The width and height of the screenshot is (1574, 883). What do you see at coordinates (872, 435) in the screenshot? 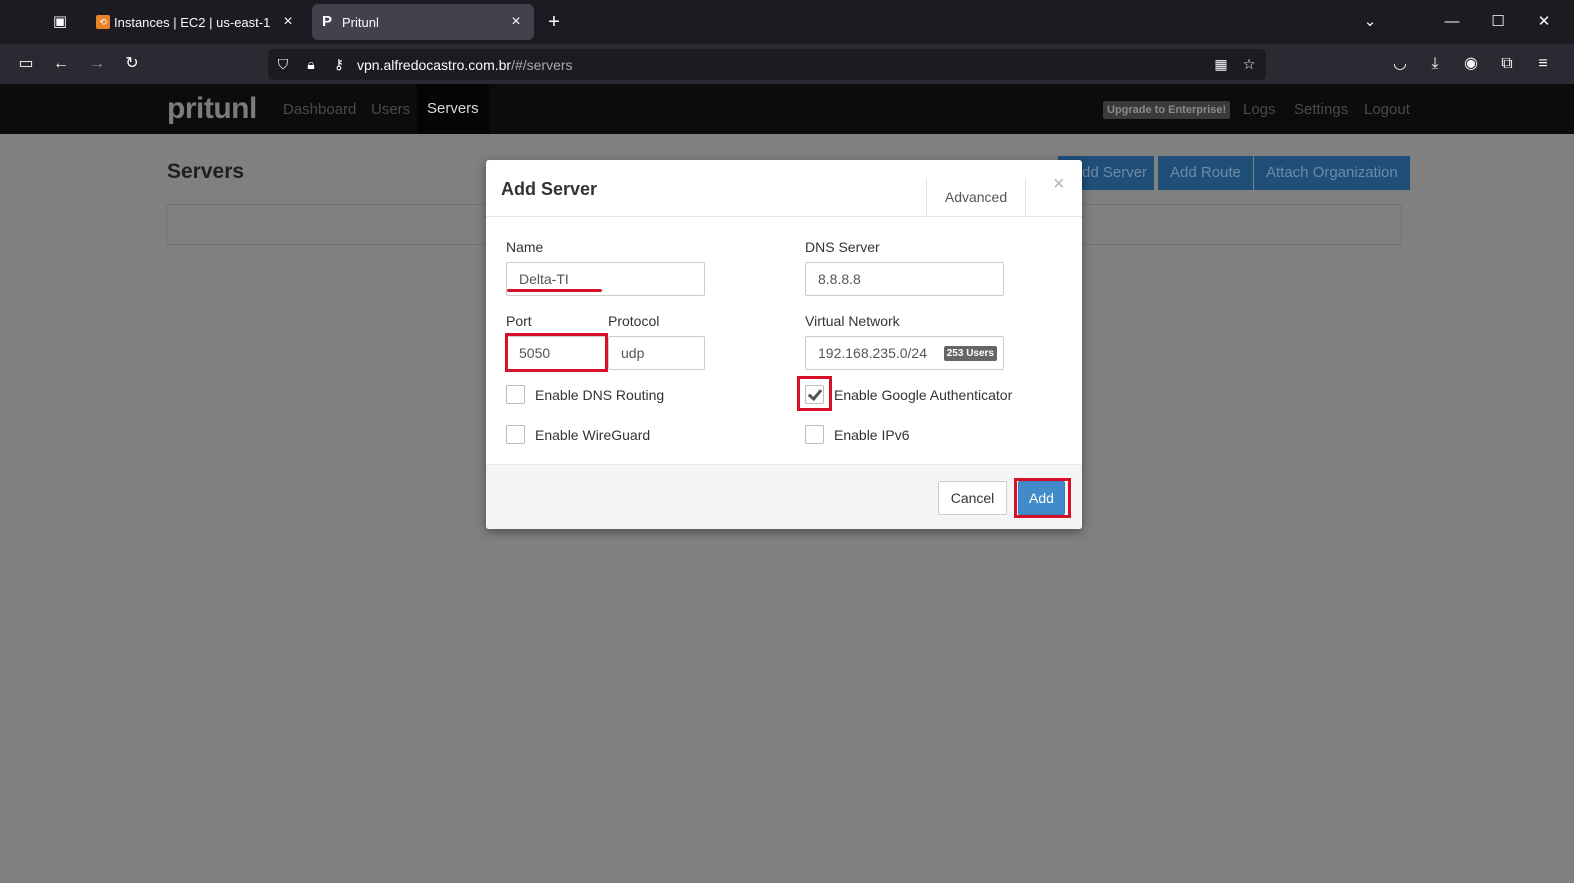
I see `ipv6-label: Enable IPv6` at bounding box center [872, 435].